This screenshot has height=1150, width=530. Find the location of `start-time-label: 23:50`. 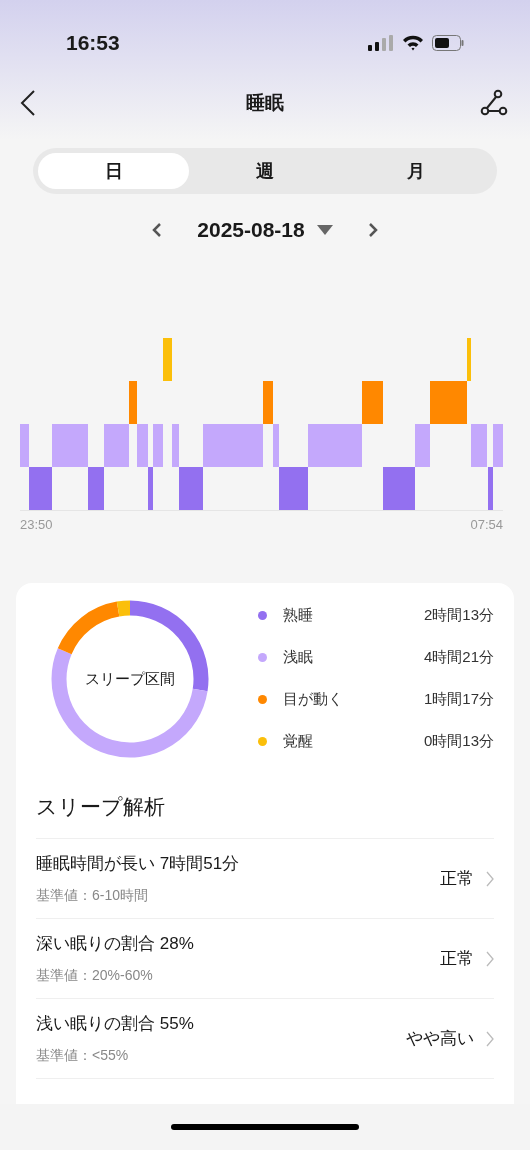

start-time-label: 23:50 is located at coordinates (36, 525).